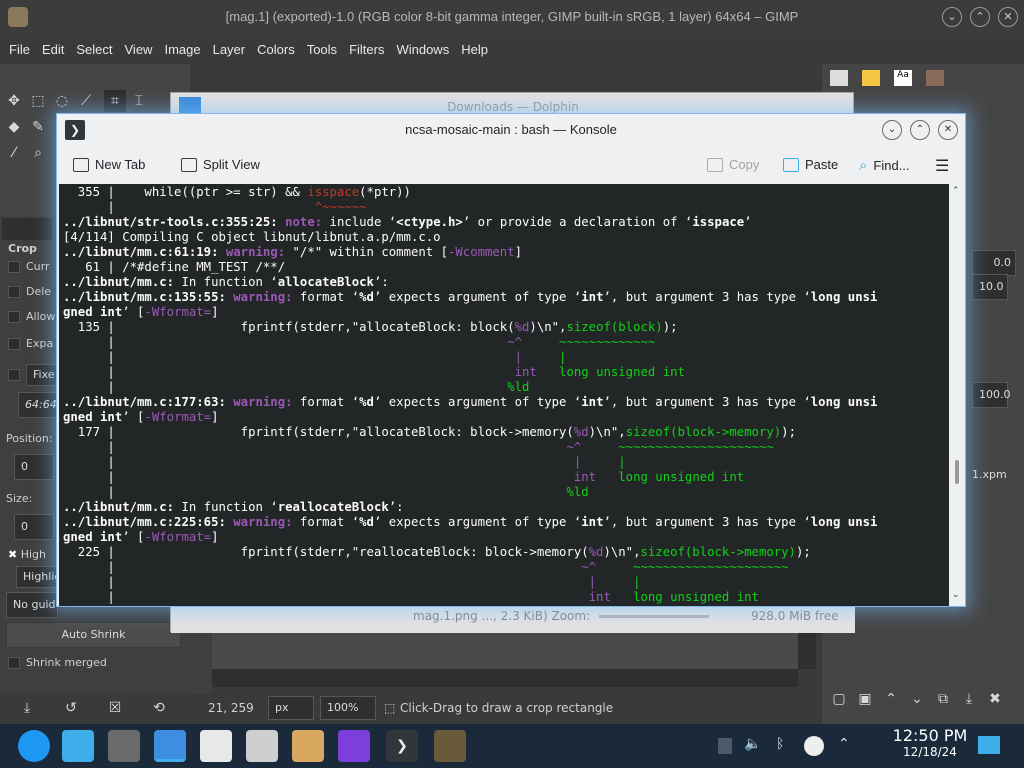  I want to click on split-view-button: Split View, so click(220, 164).